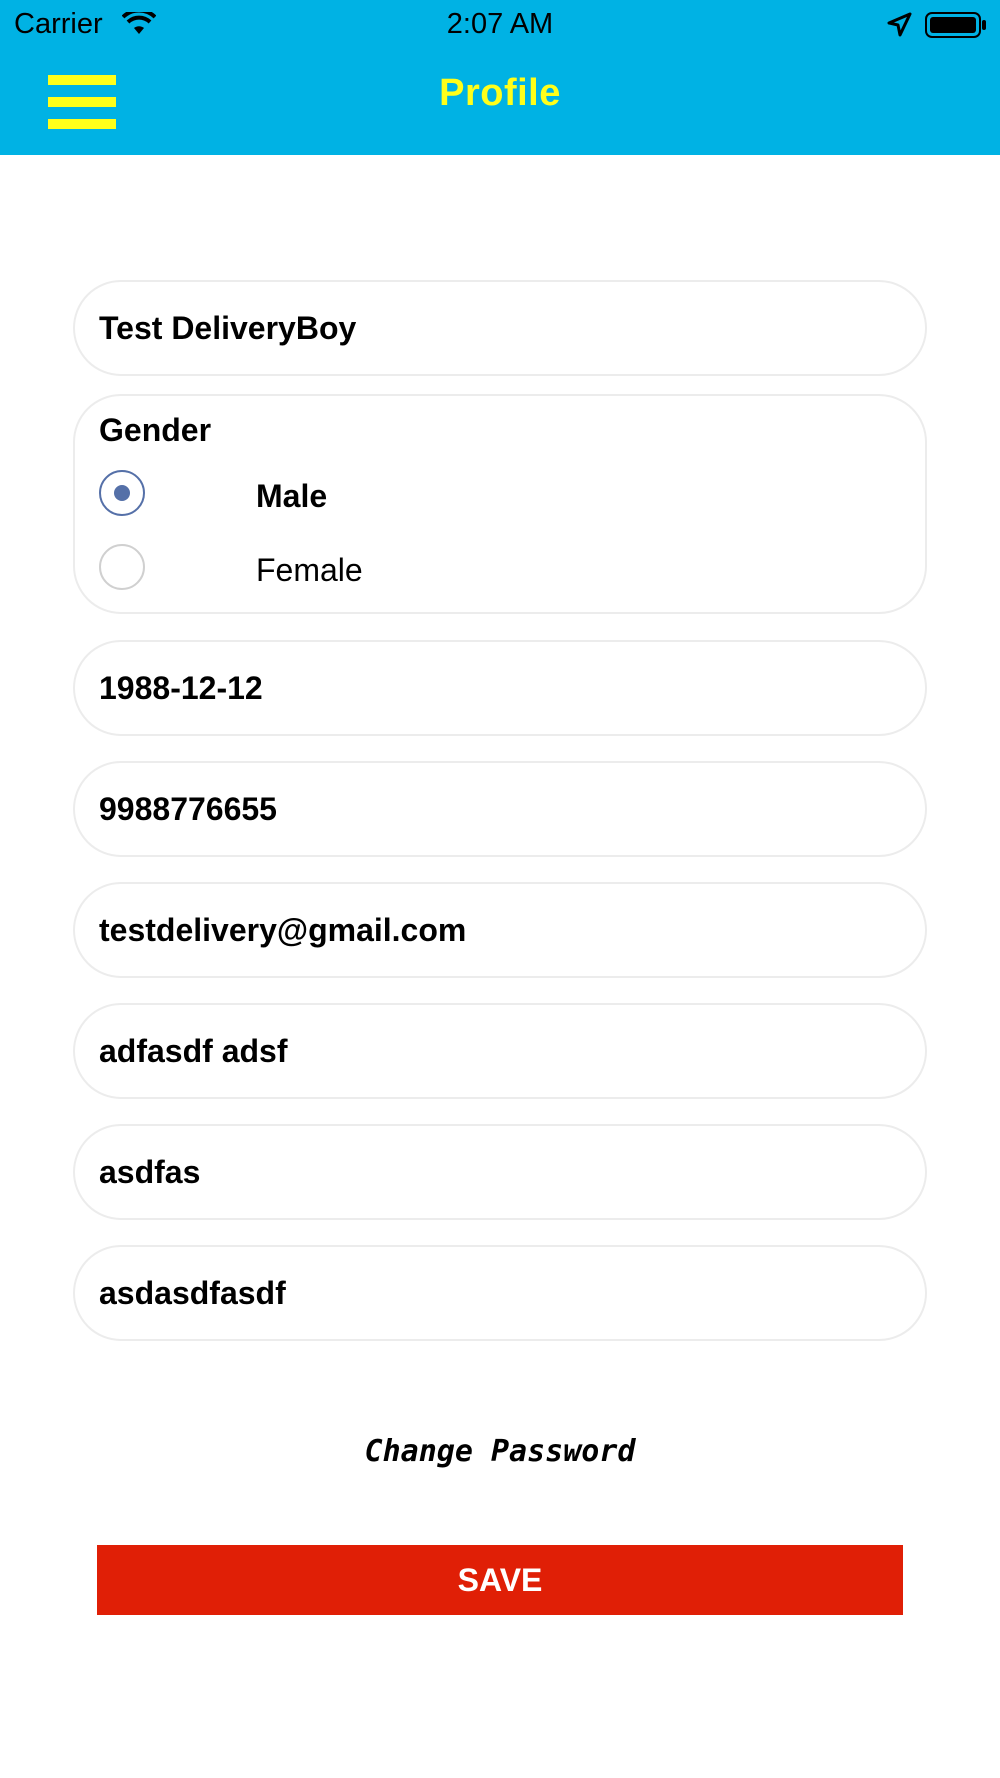 The height and width of the screenshot is (1778, 1000). I want to click on change-password-link: Change Password, so click(500, 1451).